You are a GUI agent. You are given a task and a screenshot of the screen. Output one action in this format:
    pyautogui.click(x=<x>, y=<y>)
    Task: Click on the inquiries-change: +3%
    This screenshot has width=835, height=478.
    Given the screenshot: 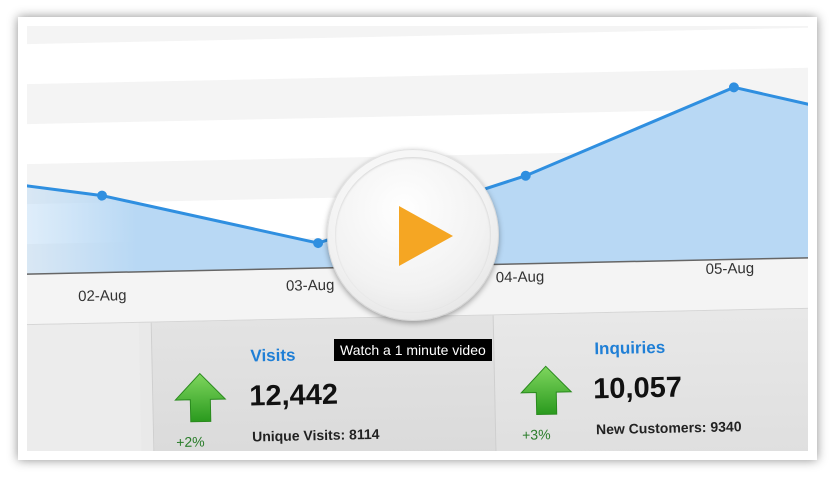 What is the action you would take?
    pyautogui.click(x=536, y=434)
    